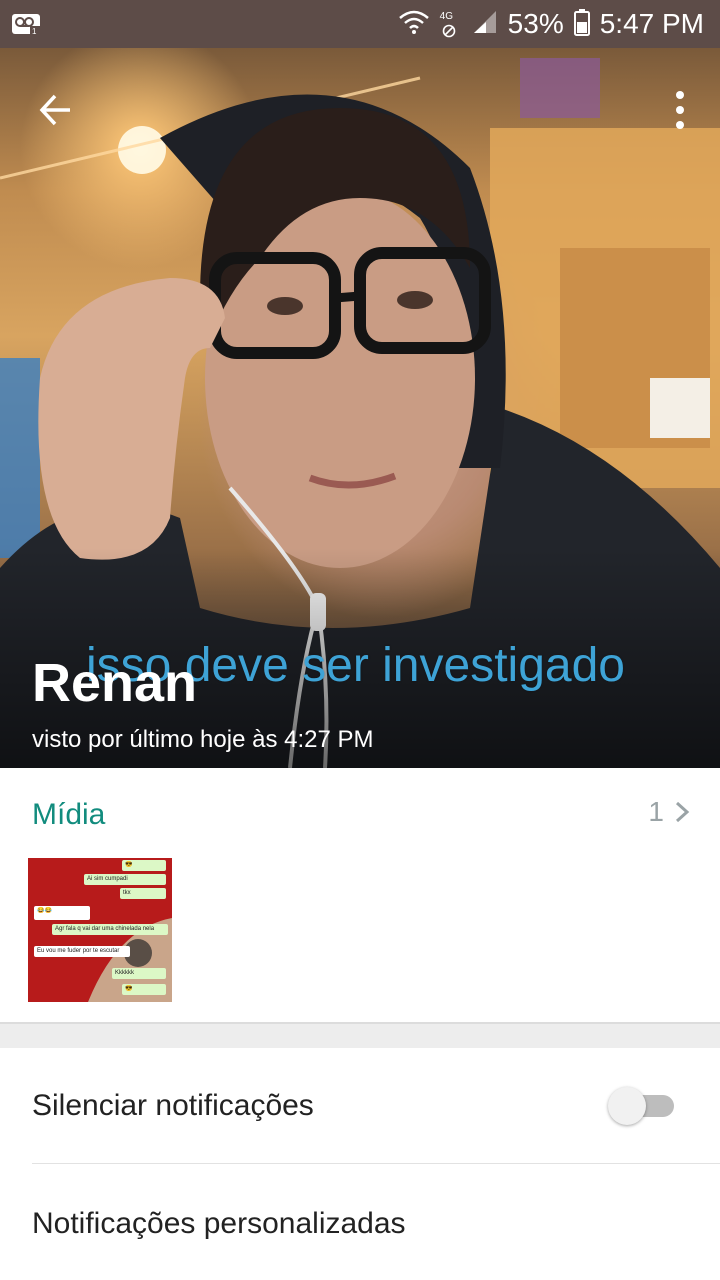  What do you see at coordinates (173, 1105) in the screenshot?
I see `mute-notifications-label: Silenciar notificações` at bounding box center [173, 1105].